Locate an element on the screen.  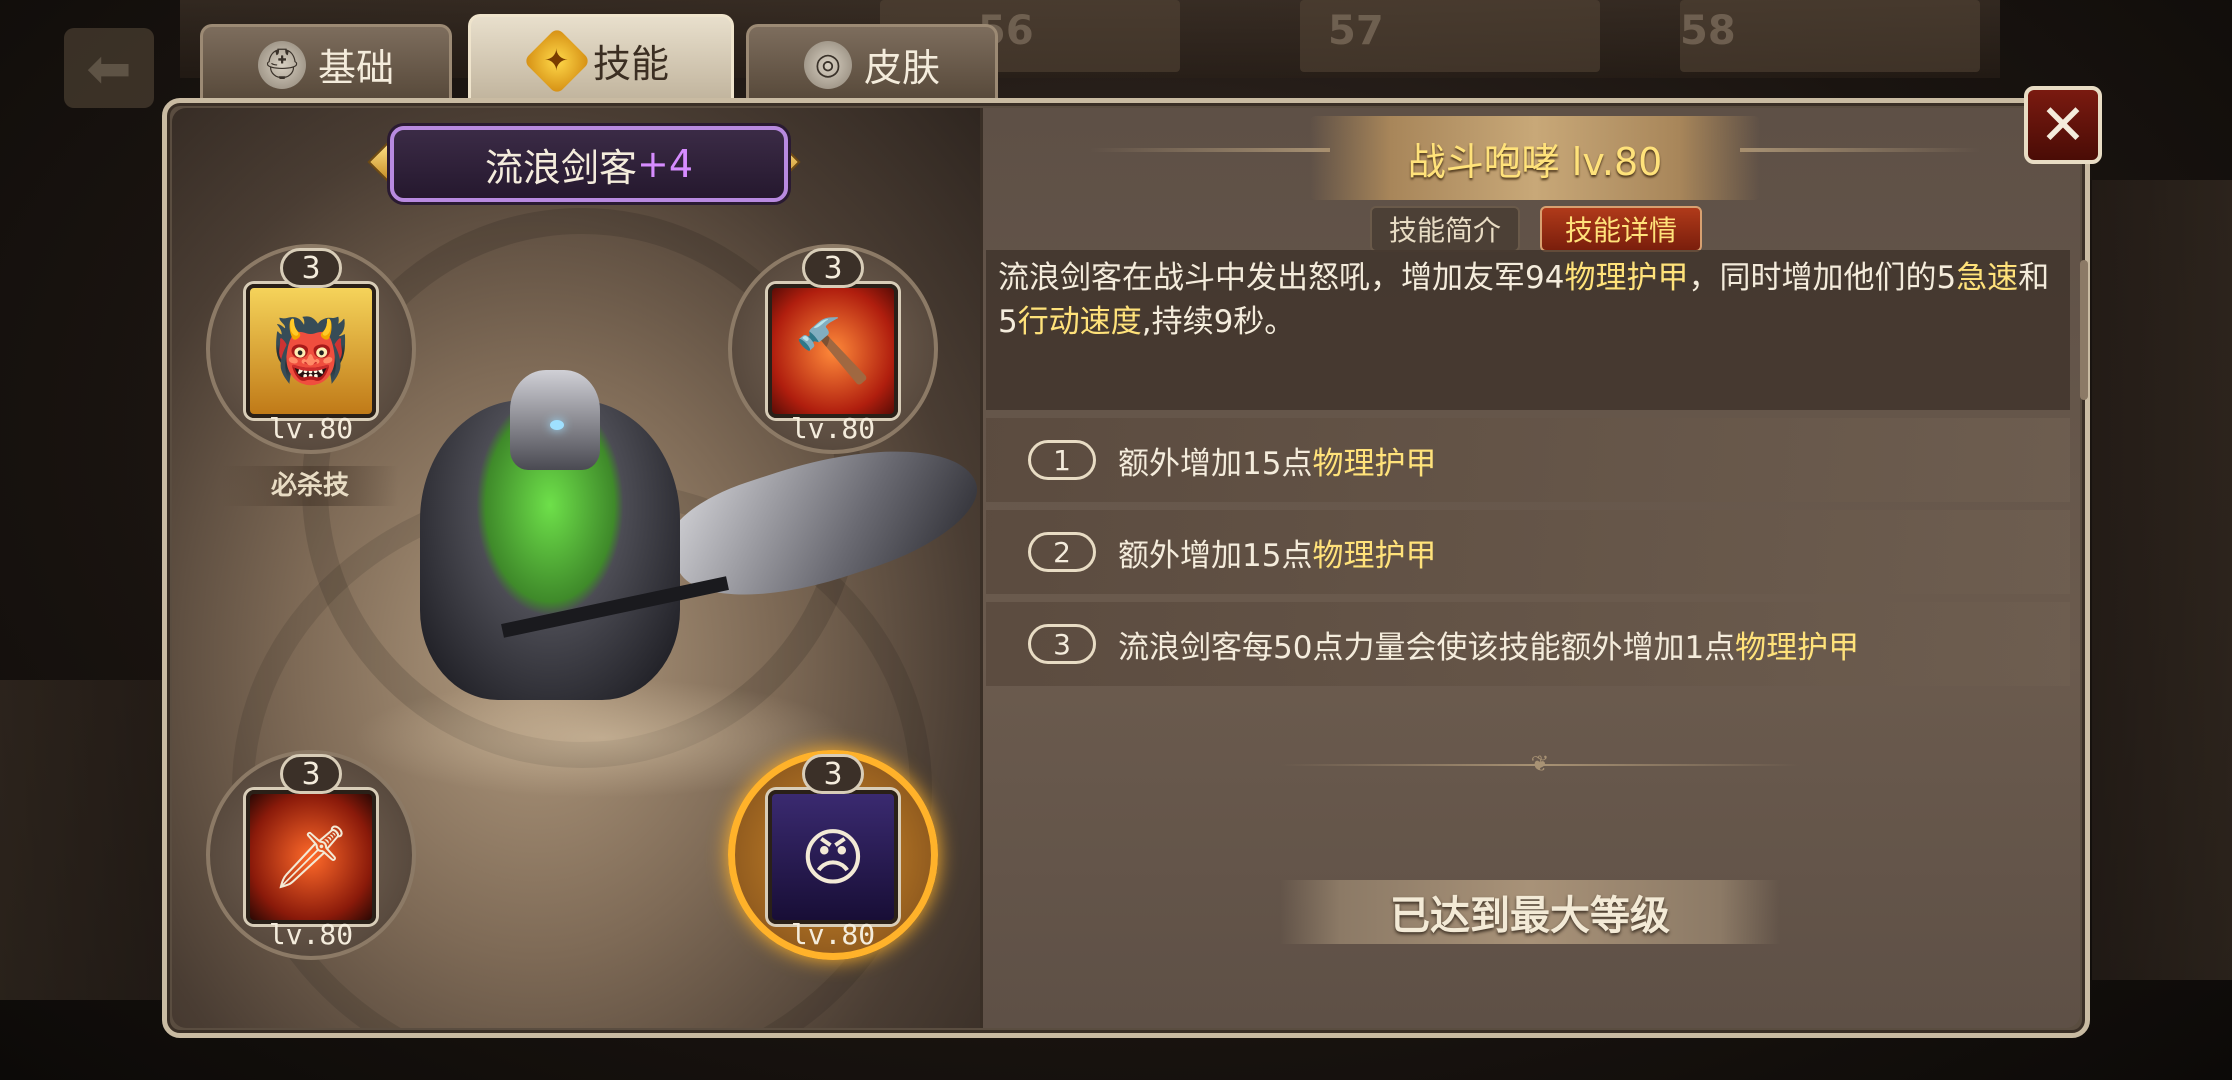
close-icon: ✕ is located at coordinates (2063, 125).